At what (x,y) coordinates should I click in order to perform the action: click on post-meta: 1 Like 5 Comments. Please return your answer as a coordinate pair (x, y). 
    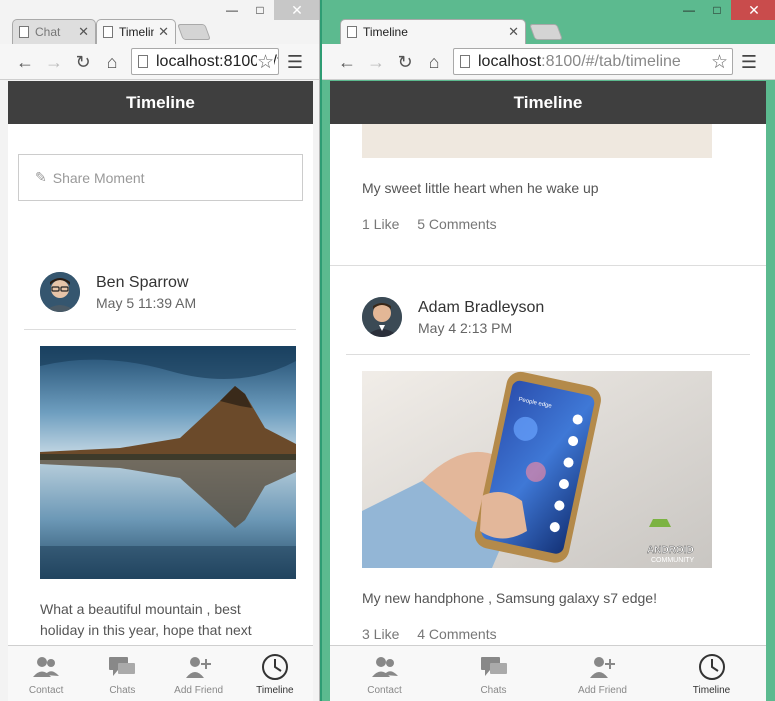
    Looking at the image, I should click on (436, 224).